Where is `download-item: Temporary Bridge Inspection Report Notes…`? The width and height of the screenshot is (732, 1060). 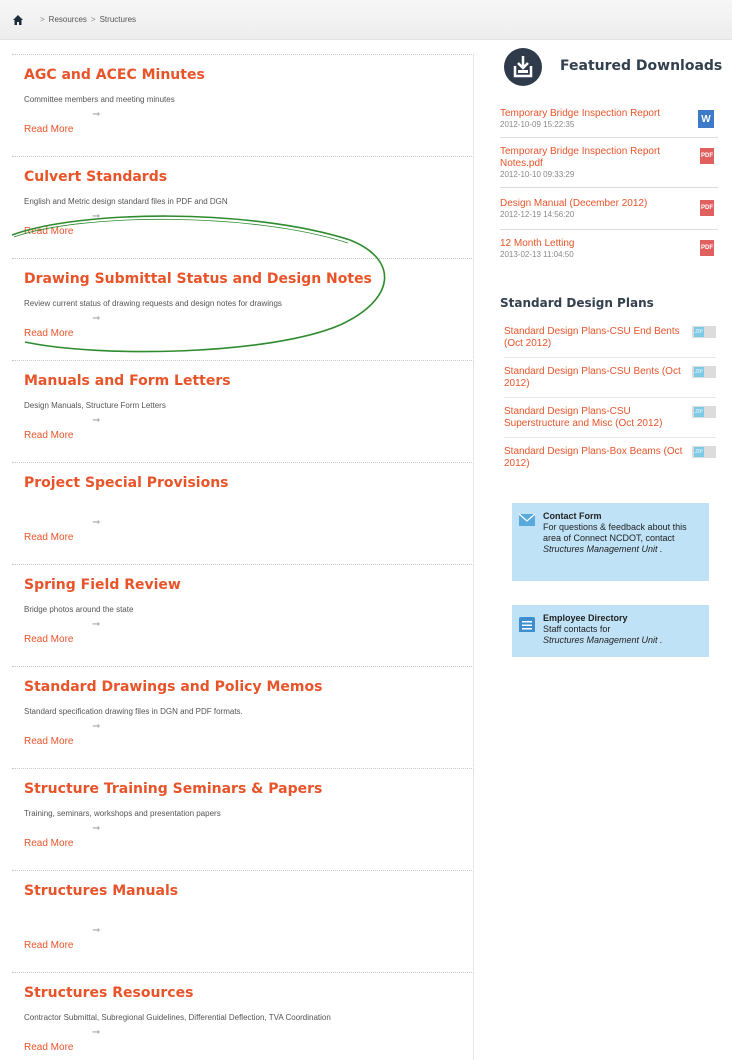 download-item: Temporary Bridge Inspection Report Notes… is located at coordinates (609, 167).